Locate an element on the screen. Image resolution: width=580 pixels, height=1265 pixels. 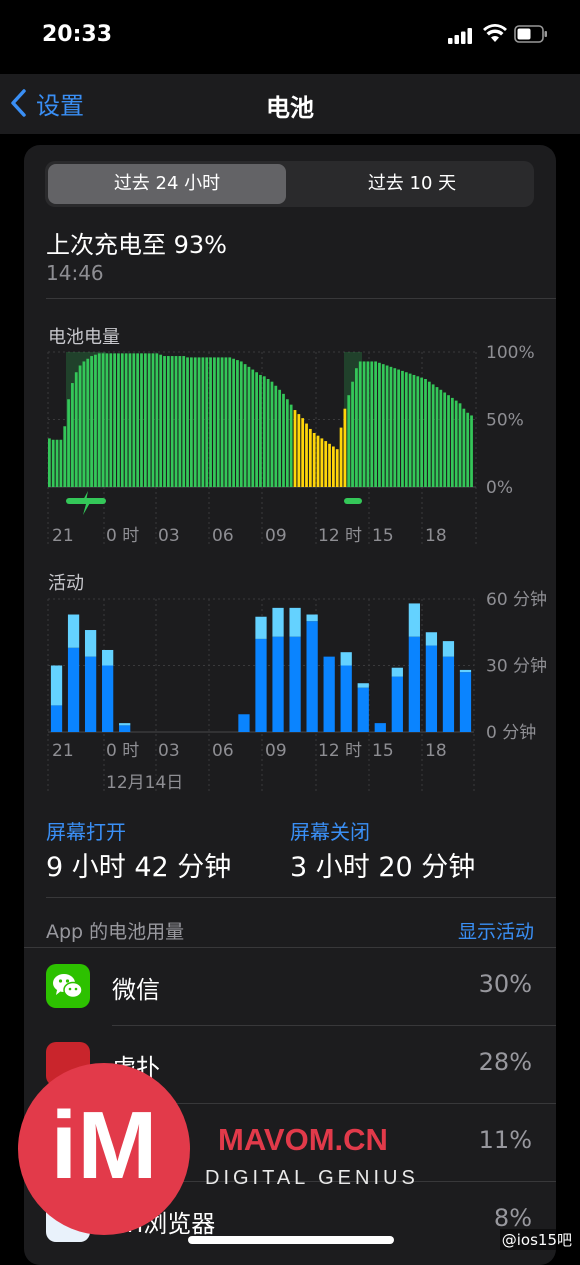
screen-on-value: 9 小时 42 分钟 is located at coordinates (139, 867).